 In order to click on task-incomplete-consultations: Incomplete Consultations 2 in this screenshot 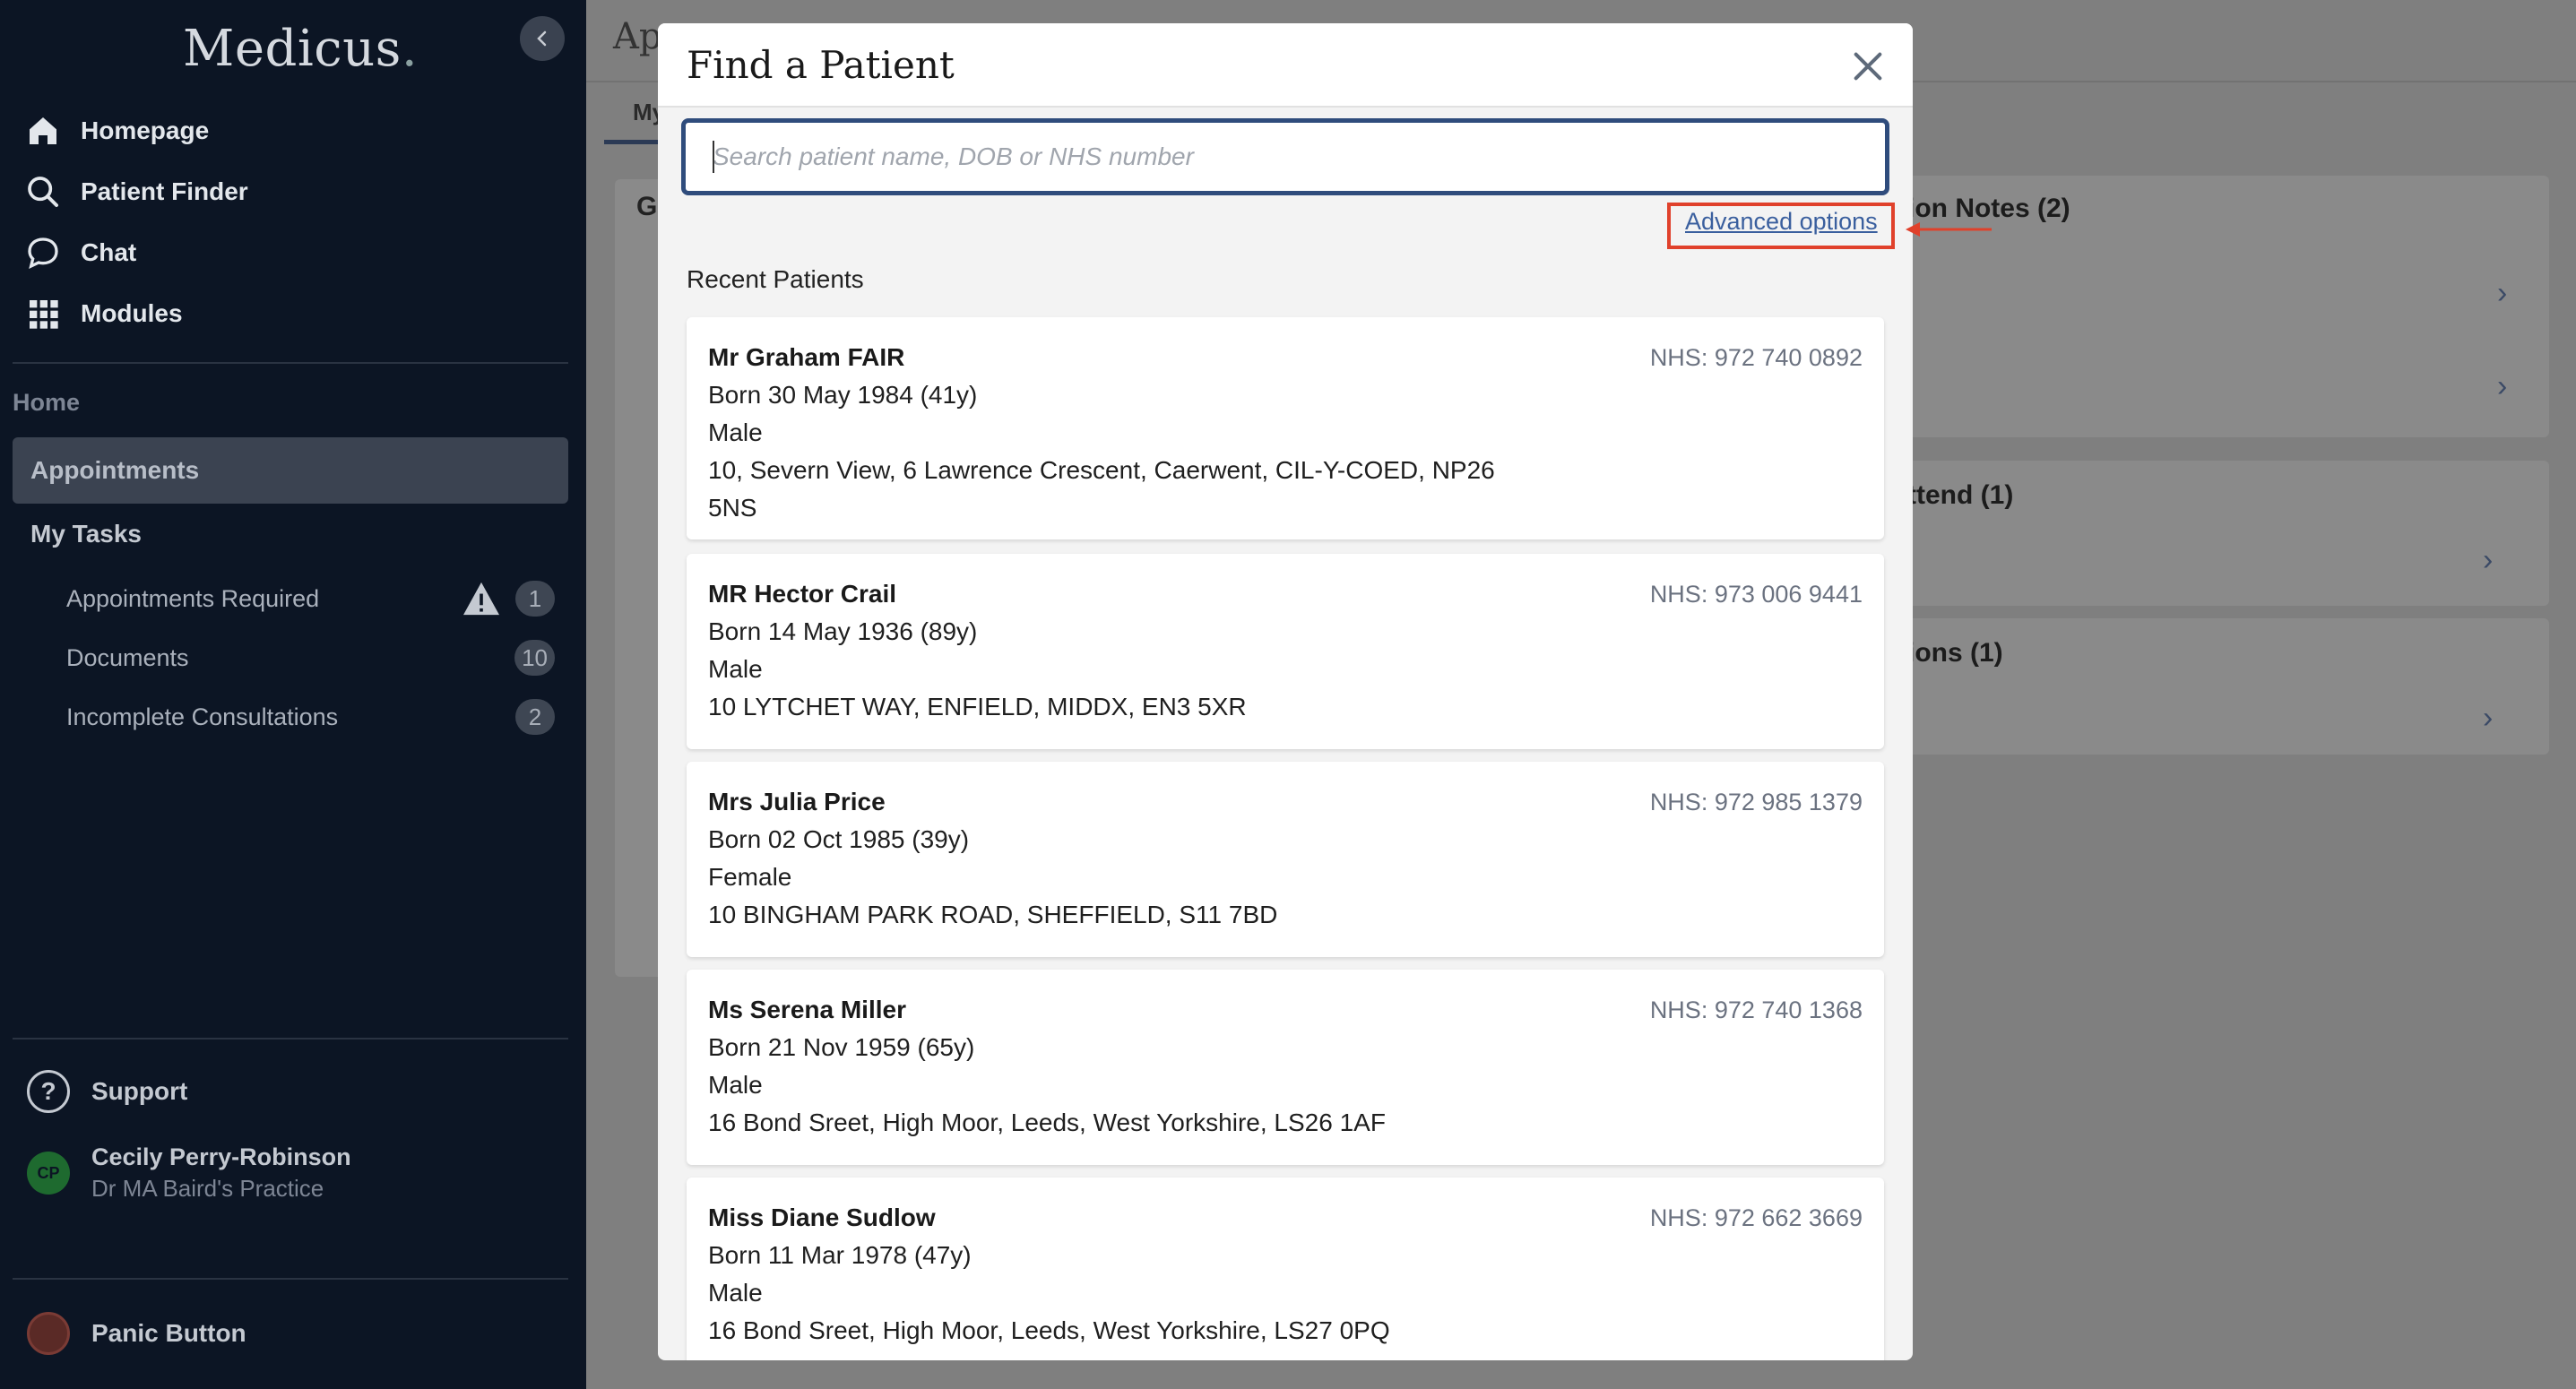, I will do `click(310, 717)`.